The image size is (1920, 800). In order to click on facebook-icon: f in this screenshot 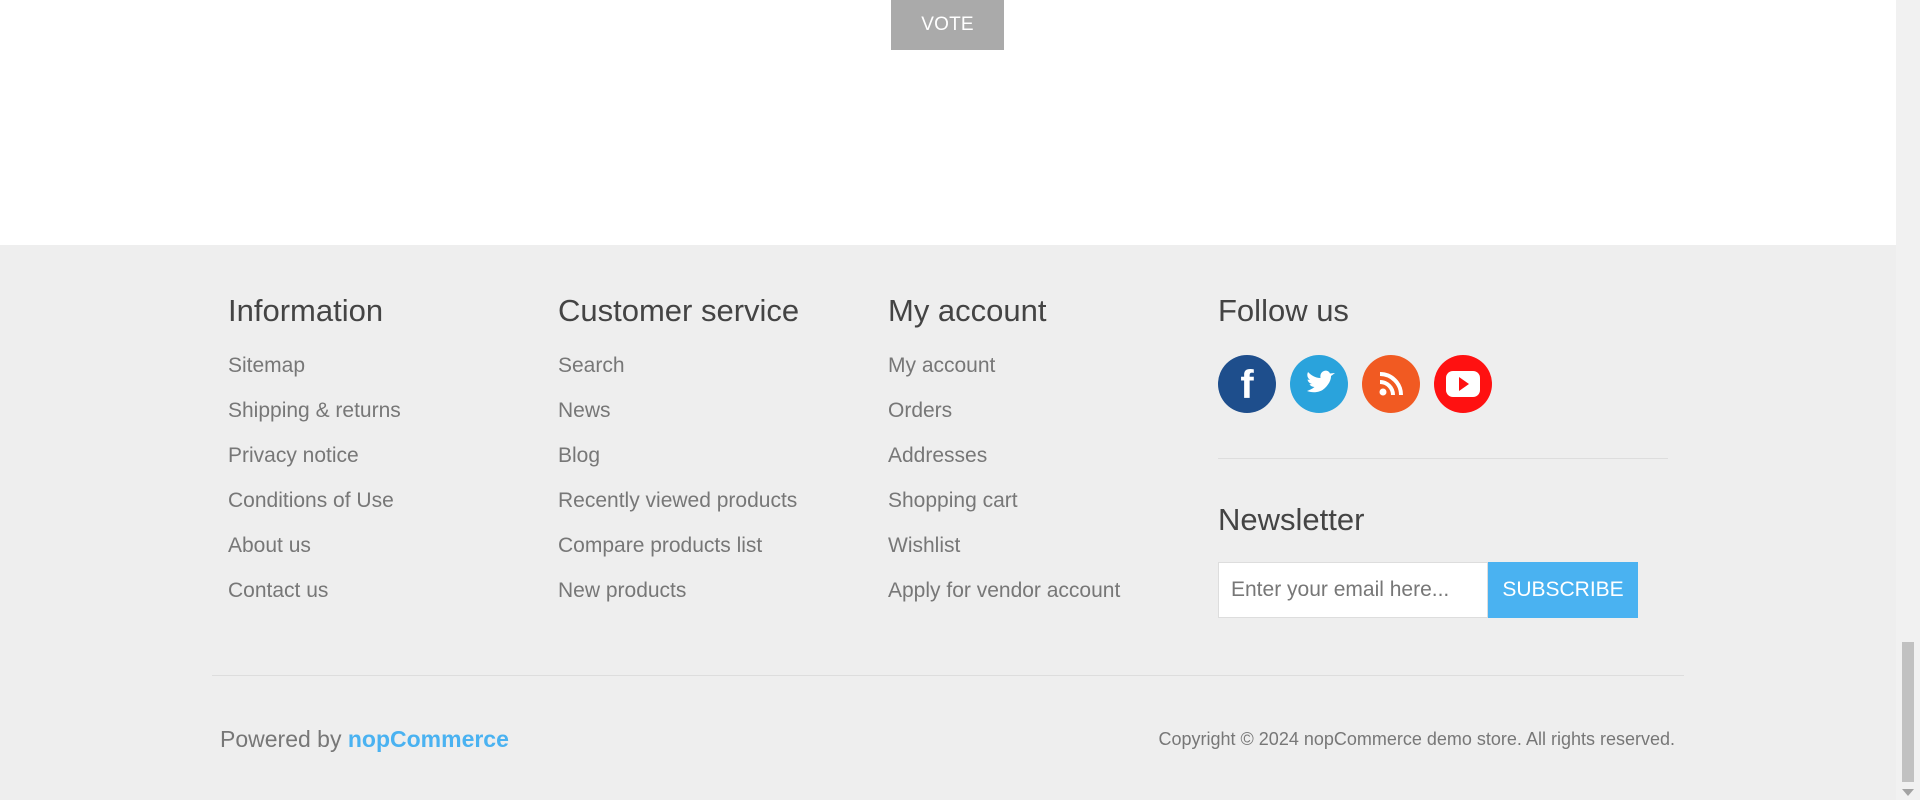, I will do `click(1247, 384)`.